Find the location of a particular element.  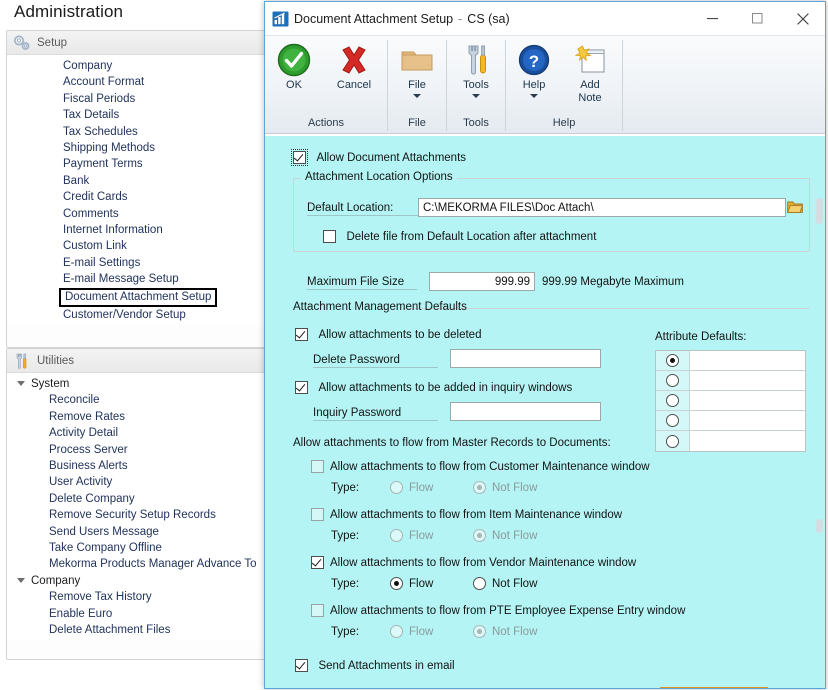

sidebar-item-remove-rates: Remove Rates is located at coordinates (137, 417).